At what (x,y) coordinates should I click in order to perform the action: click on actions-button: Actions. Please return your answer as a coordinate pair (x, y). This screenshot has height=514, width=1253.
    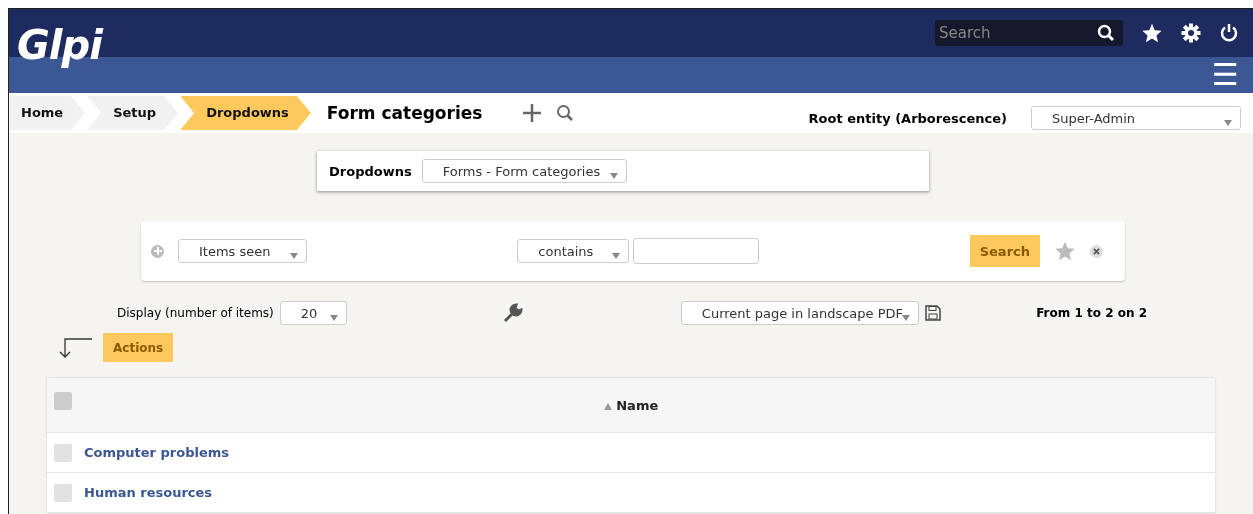
    Looking at the image, I should click on (138, 347).